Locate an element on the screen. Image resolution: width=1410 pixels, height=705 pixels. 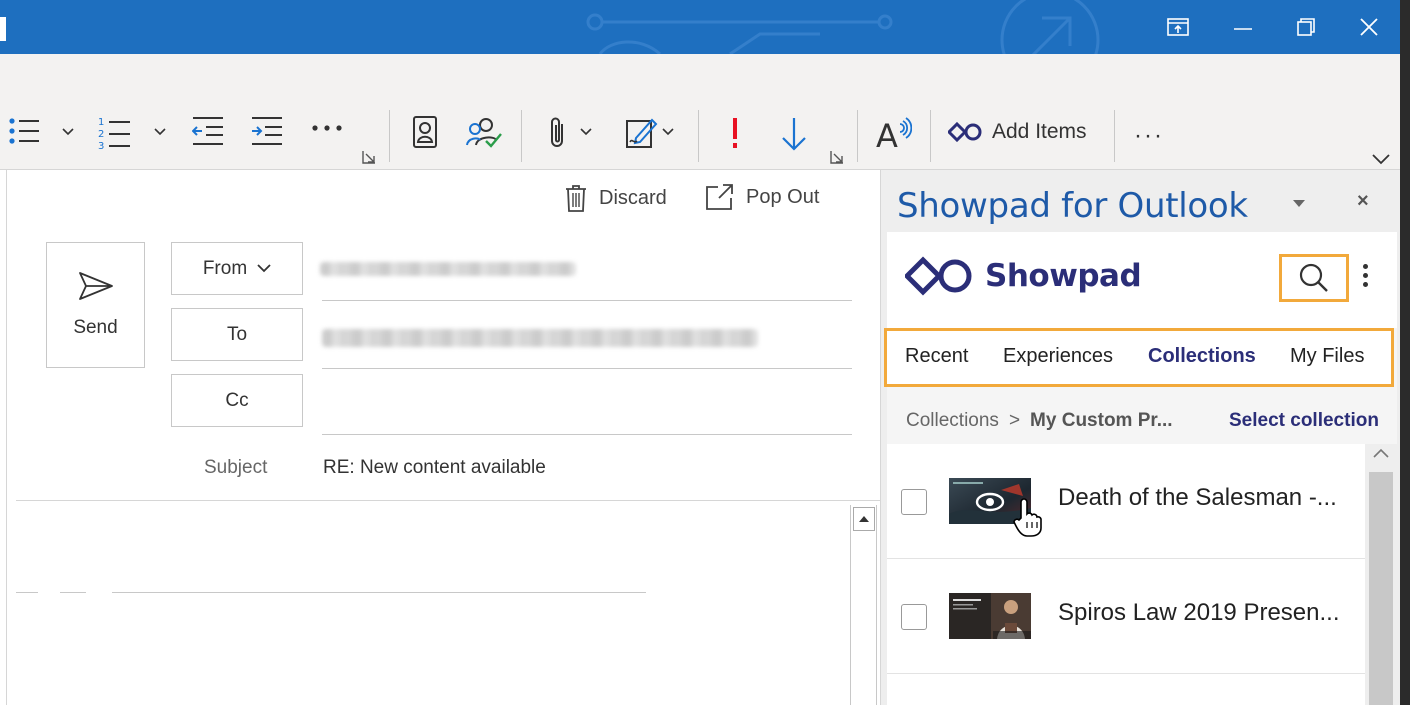
low-importance-button is located at coordinates (794, 134).